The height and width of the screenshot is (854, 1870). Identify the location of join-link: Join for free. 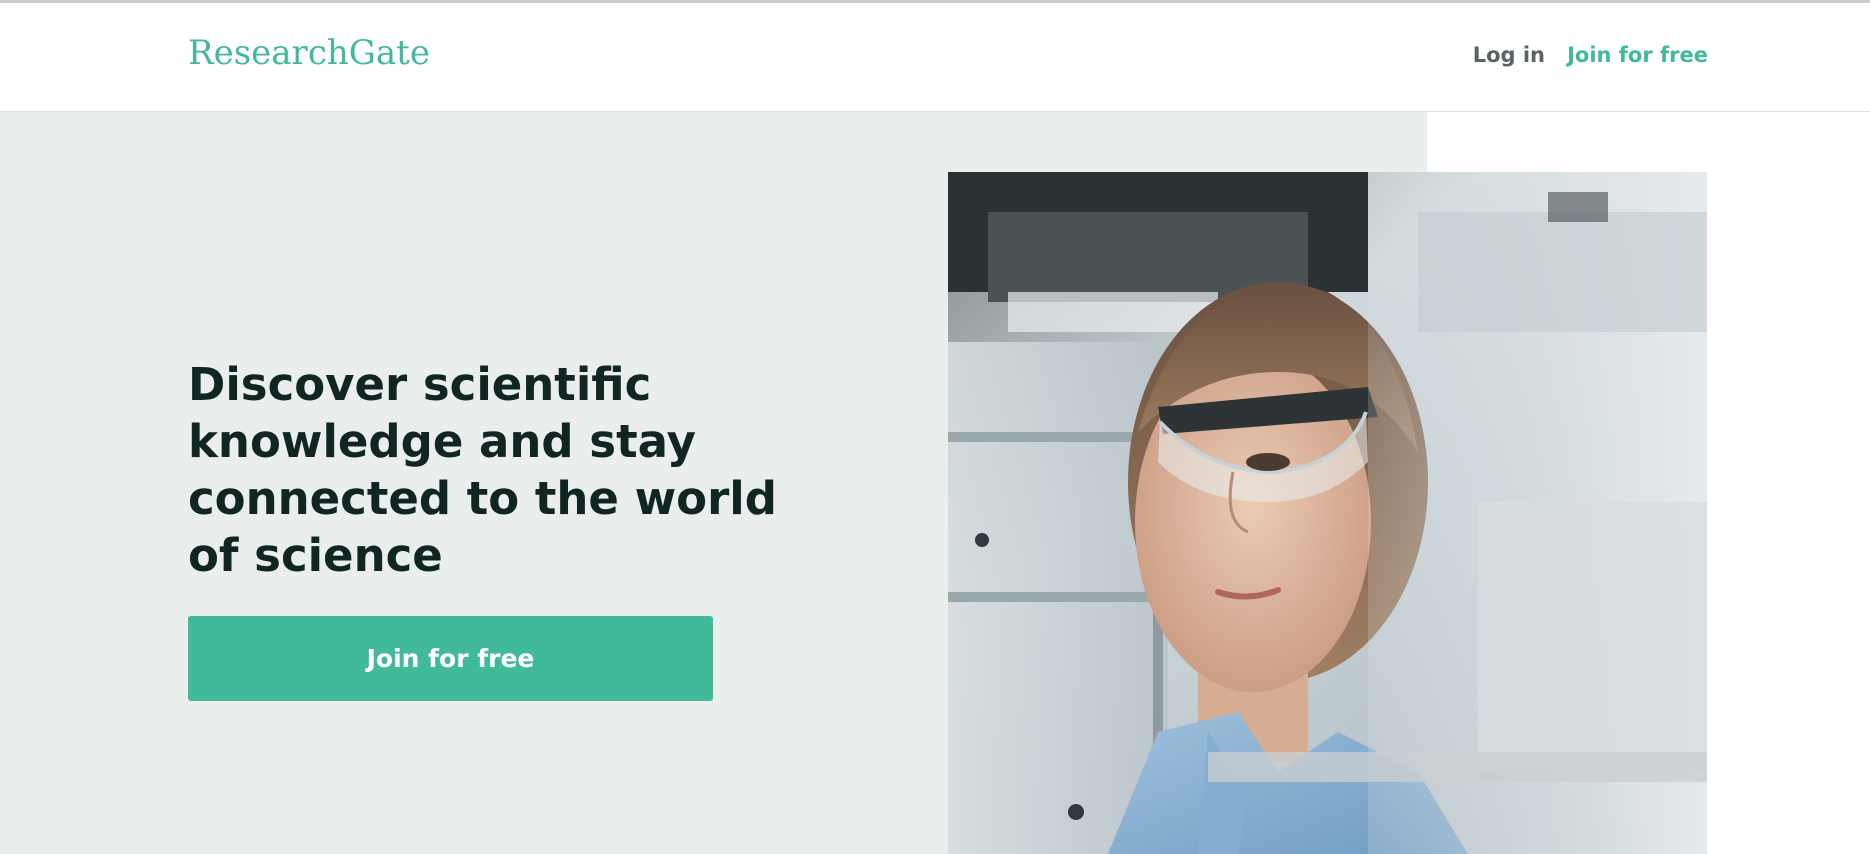
(1637, 55).